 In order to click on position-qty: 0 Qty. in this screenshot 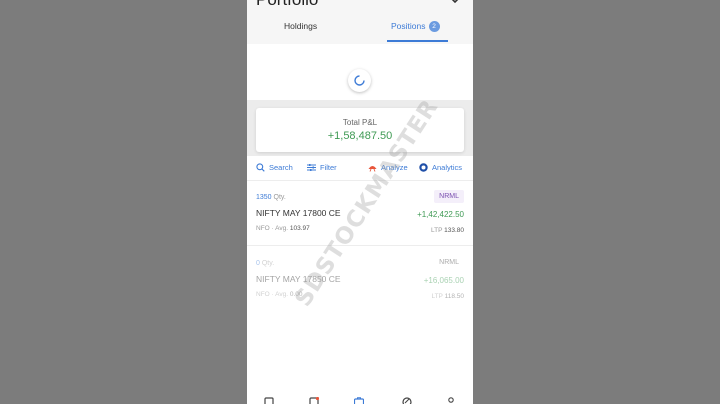, I will do `click(265, 263)`.